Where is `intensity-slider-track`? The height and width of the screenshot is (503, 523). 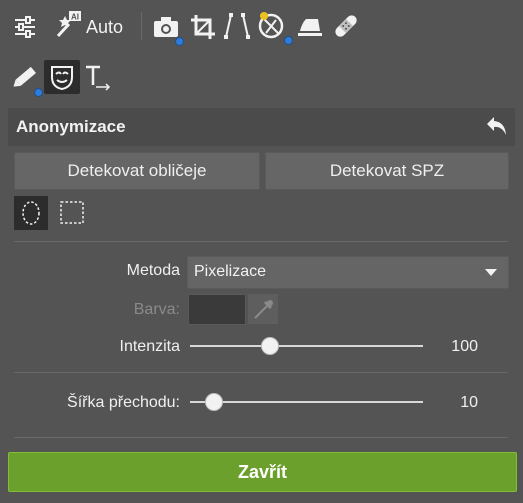 intensity-slider-track is located at coordinates (306, 346).